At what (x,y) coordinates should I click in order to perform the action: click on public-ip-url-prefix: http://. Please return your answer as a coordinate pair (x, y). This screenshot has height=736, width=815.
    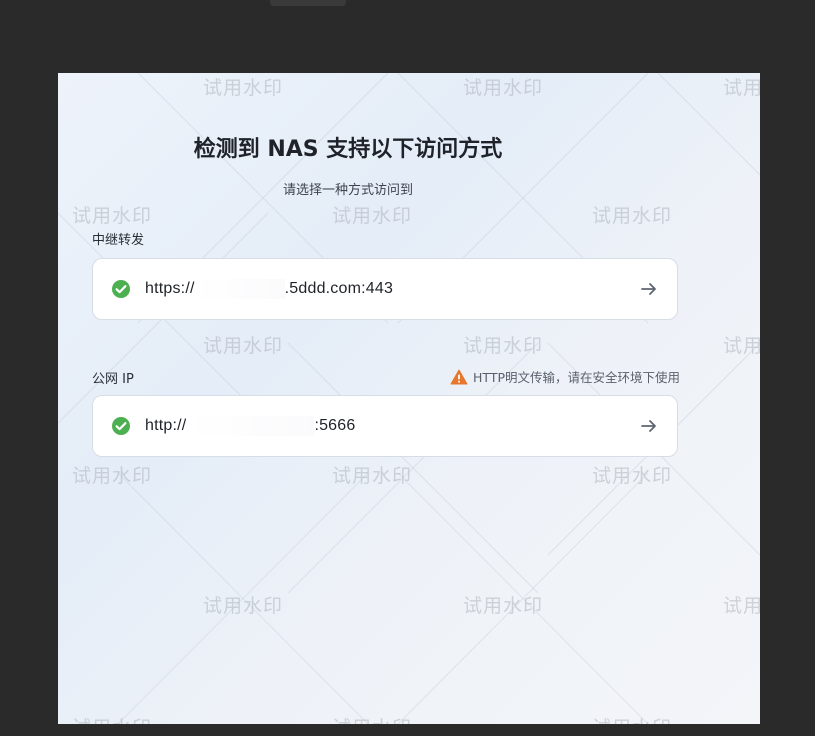
    Looking at the image, I should click on (166, 426).